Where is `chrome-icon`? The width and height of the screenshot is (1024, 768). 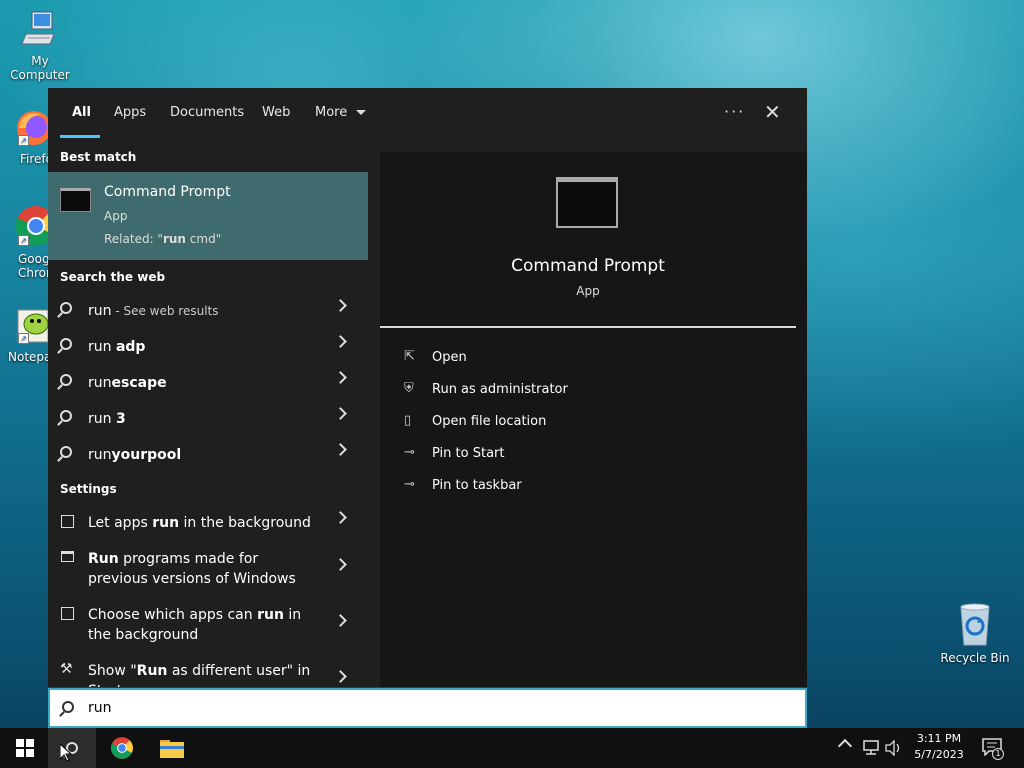 chrome-icon is located at coordinates (121, 748).